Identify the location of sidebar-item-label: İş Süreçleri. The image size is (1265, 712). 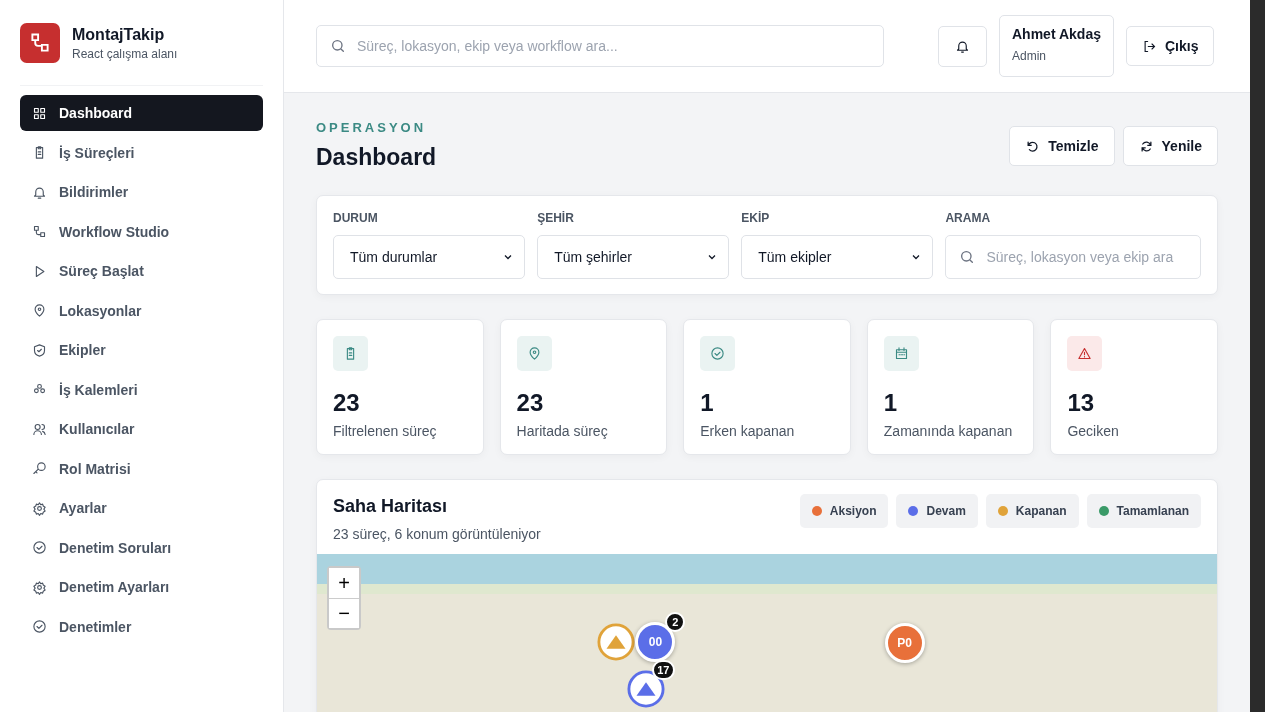
(97, 152).